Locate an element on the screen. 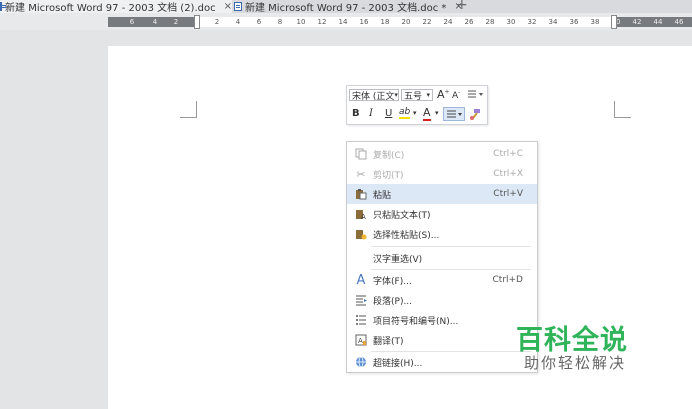 Image resolution: width=692 pixels, height=409 pixels. grow-font-button: A+ is located at coordinates (443, 94).